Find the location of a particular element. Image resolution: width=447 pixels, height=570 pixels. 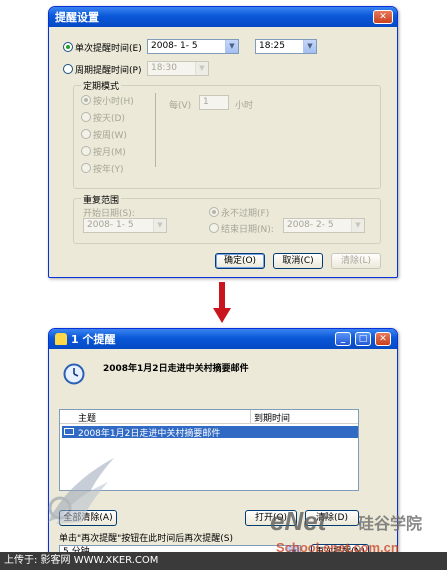

end-date-radio is located at coordinates (214, 228).